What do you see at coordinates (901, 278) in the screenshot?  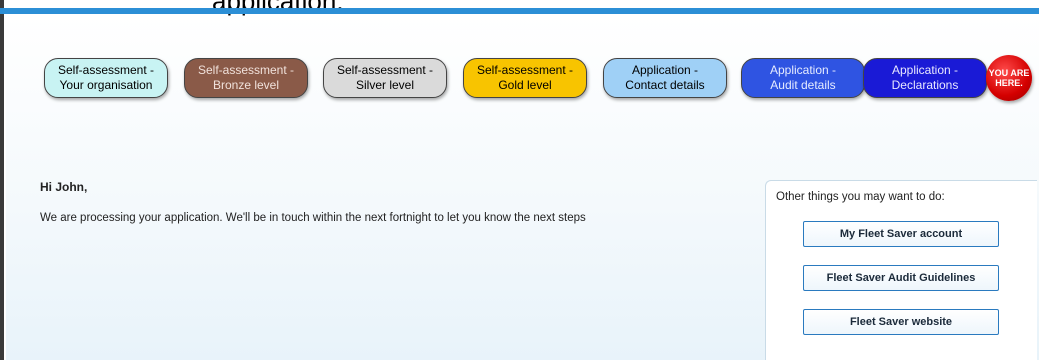 I see `audit-guidelines-button: Fleet Saver Audit Guidelines` at bounding box center [901, 278].